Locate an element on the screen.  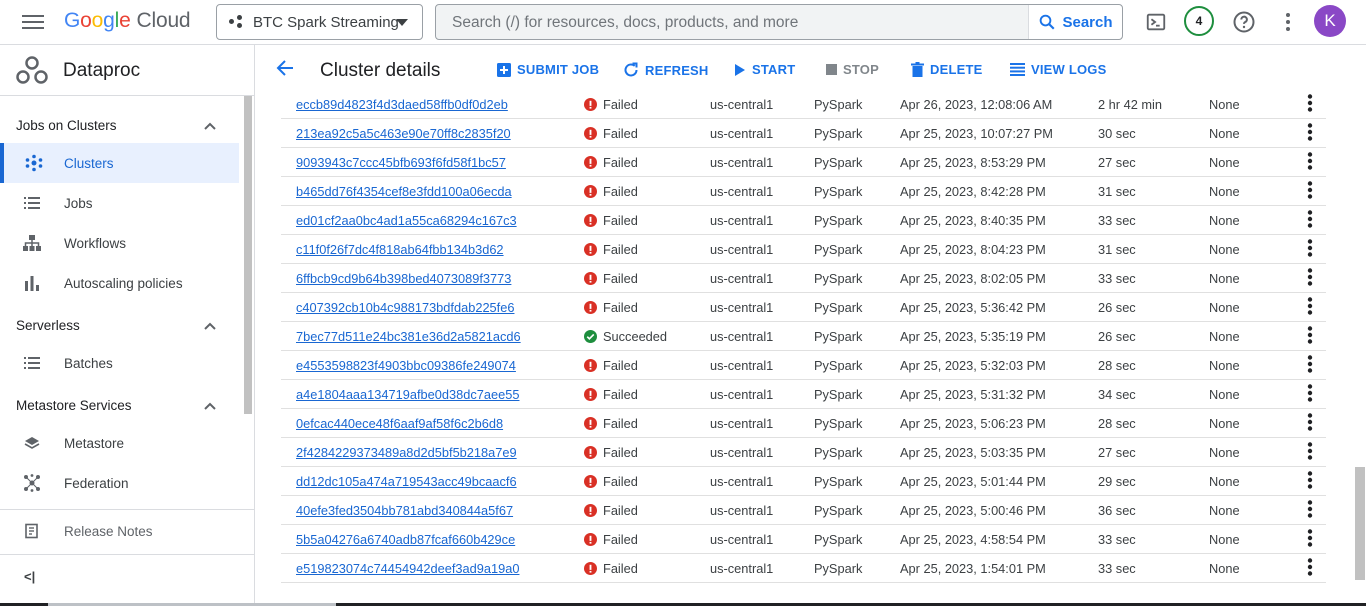
job-id-link: 40efe3fed3504bb781abd340844a5f67 is located at coordinates (404, 510).